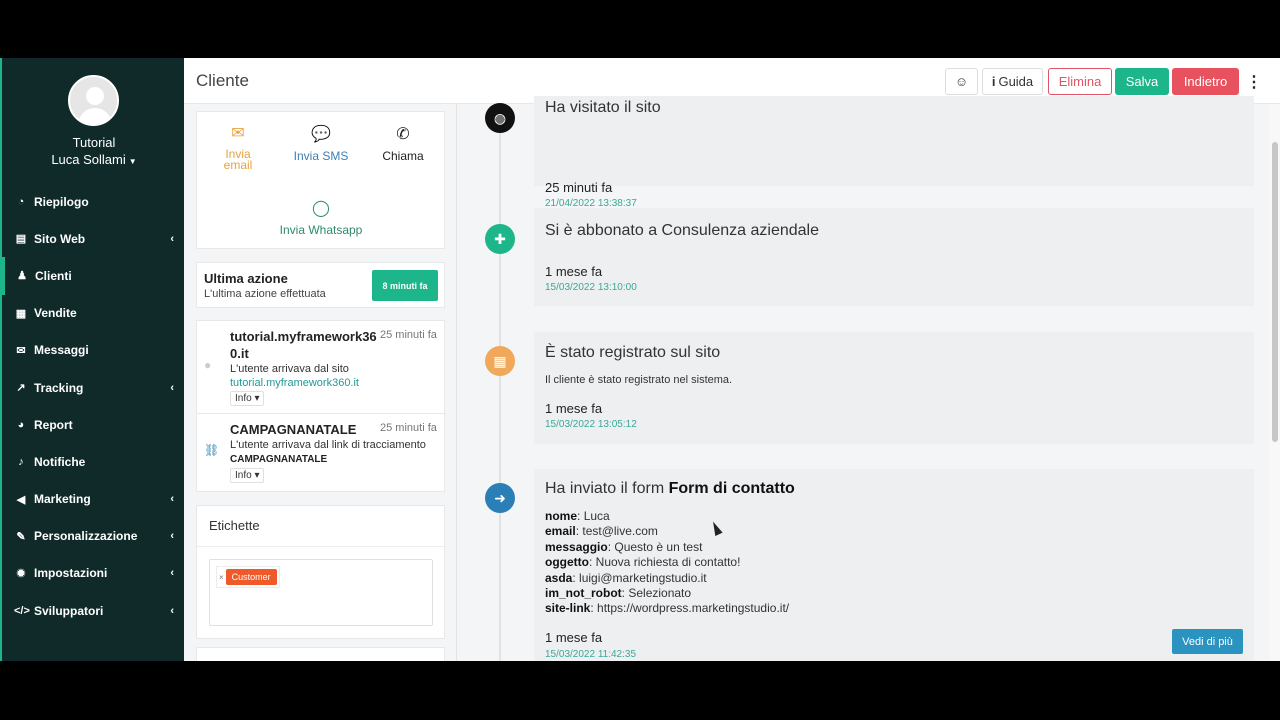 This screenshot has width=1280, height=720. I want to click on globe-icon: ◍, so click(500, 118).